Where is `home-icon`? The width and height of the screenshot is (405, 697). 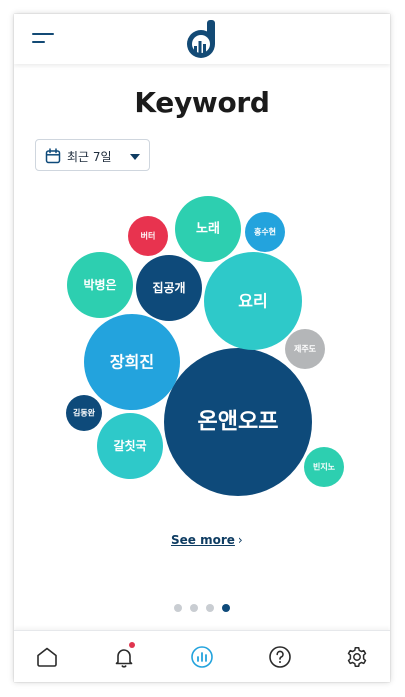
home-icon is located at coordinates (47, 657).